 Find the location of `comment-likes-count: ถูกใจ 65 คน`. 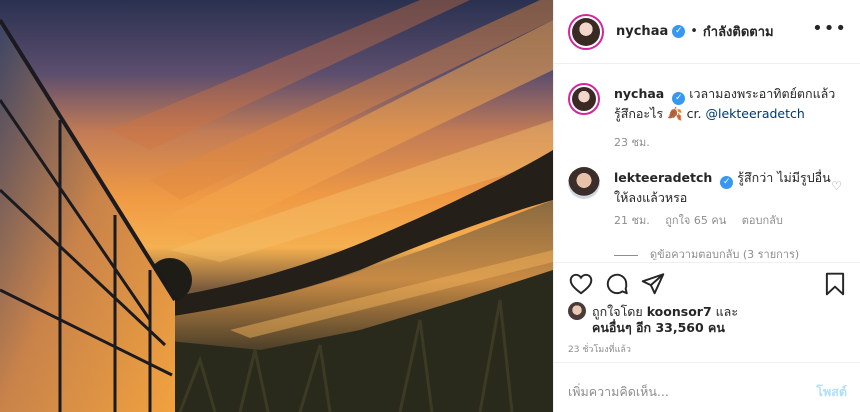

comment-likes-count: ถูกใจ 65 คน is located at coordinates (695, 220).